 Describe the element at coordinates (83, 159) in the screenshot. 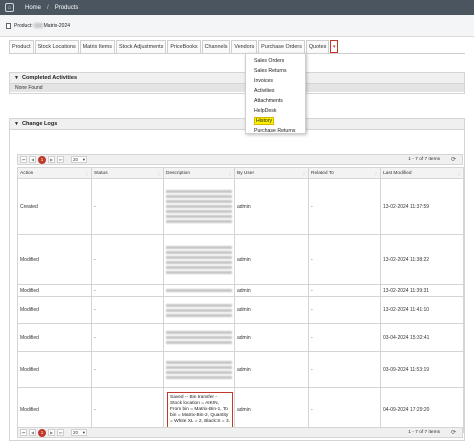

I see `chevron-down-icon: ▾` at that location.